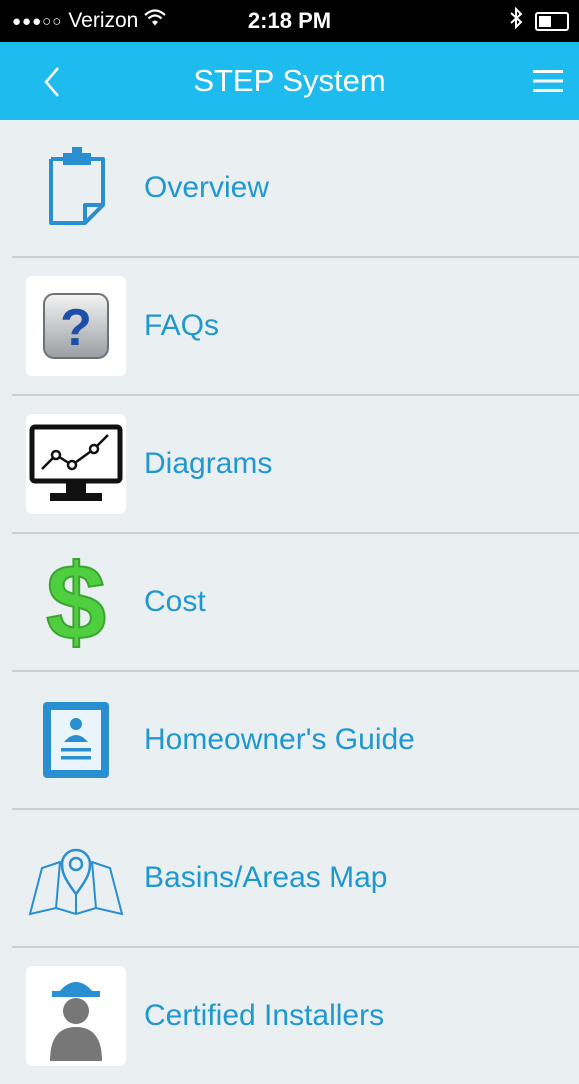 Image resolution: width=579 pixels, height=1084 pixels. I want to click on menu-item-label: Certified Installers, so click(264, 1015).